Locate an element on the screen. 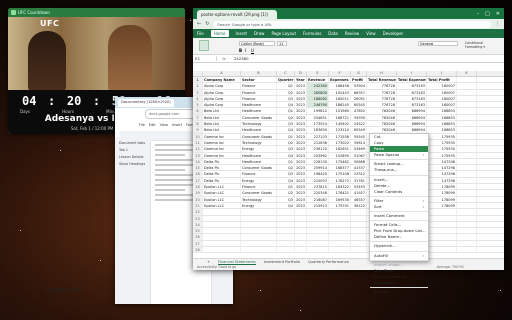 This screenshot has height=320, width=512. cell: 175462 is located at coordinates (340, 161).